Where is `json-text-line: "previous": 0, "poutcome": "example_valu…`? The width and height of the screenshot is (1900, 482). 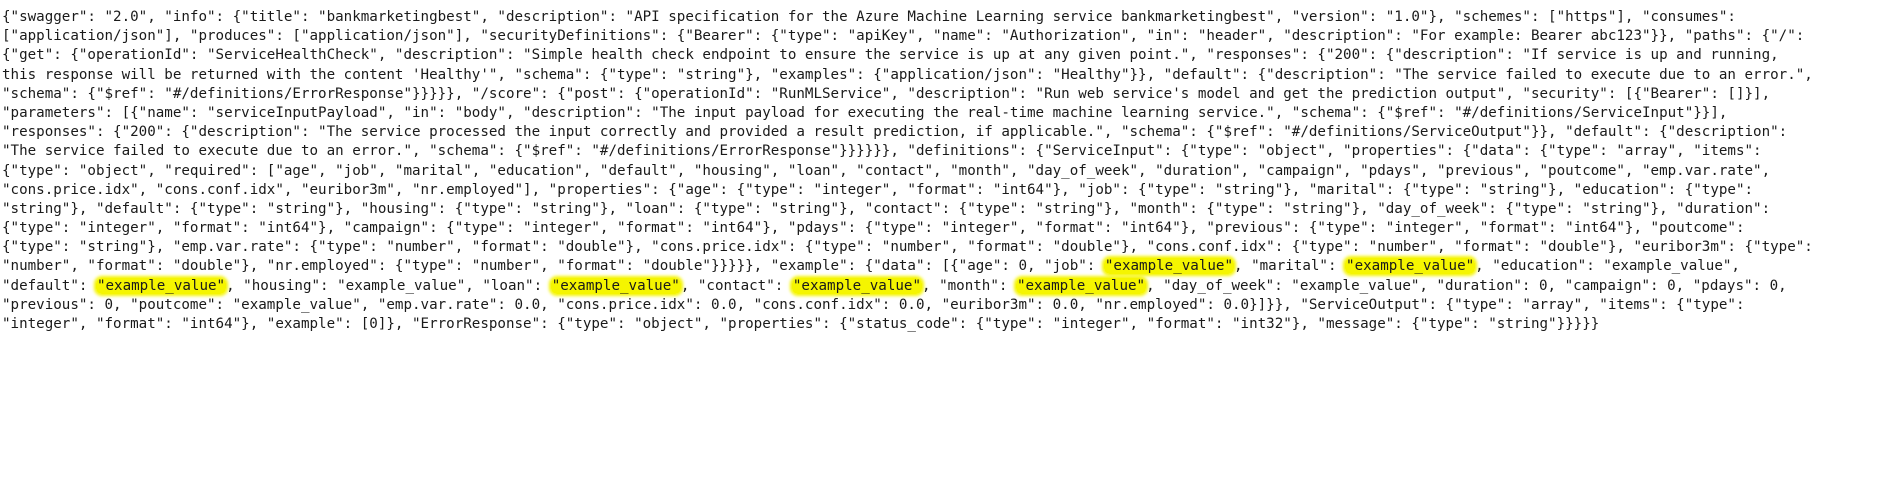
json-text-line: "previous": 0, "poutcome": "example_valu… is located at coordinates (950, 305).